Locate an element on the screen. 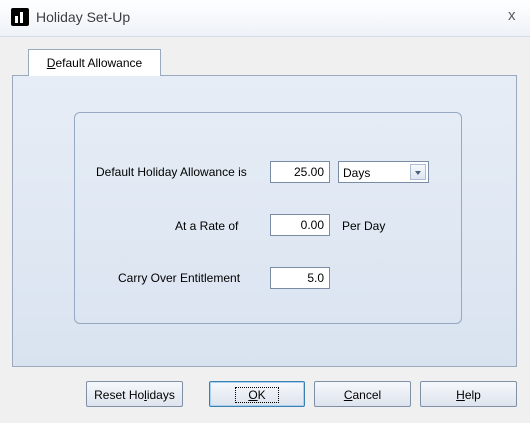  reset-holidays-button: Reset Holidays is located at coordinates (134, 394).